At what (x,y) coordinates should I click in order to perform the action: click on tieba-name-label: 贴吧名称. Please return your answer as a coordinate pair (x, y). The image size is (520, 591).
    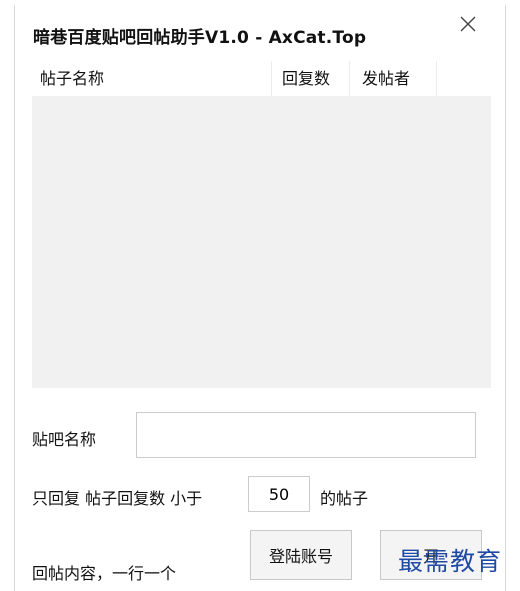
    Looking at the image, I should click on (64, 439).